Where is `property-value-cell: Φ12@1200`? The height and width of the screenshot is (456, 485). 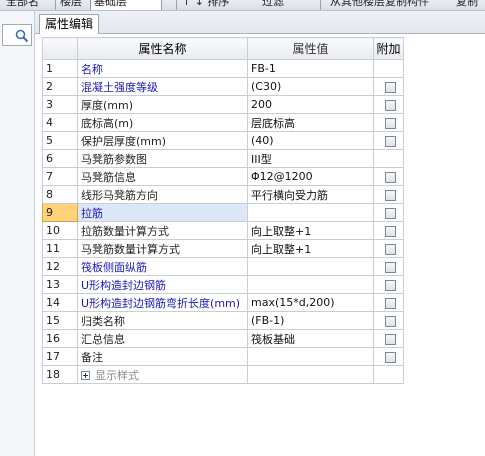
property-value-cell: Φ12@1200 is located at coordinates (310, 176).